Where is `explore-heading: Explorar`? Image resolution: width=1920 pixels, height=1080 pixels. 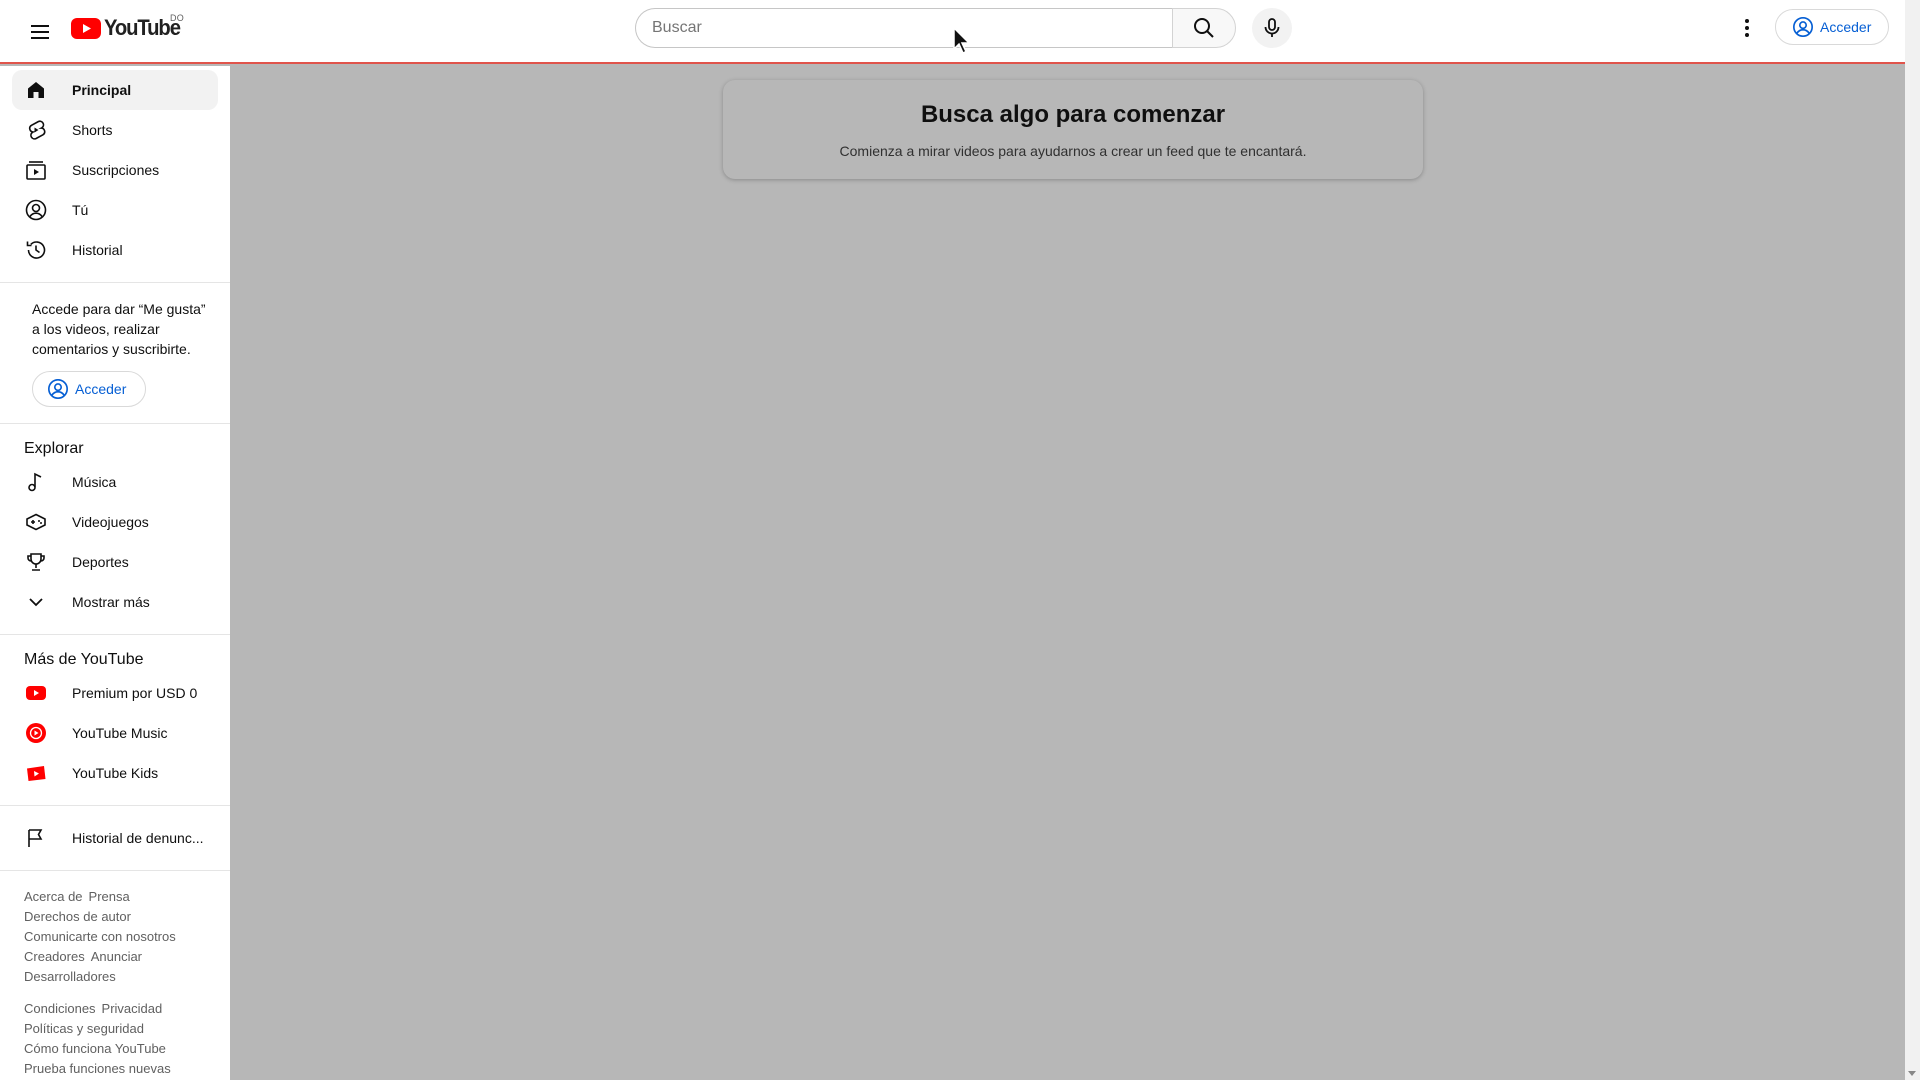
explore-heading: Explorar is located at coordinates (54, 448).